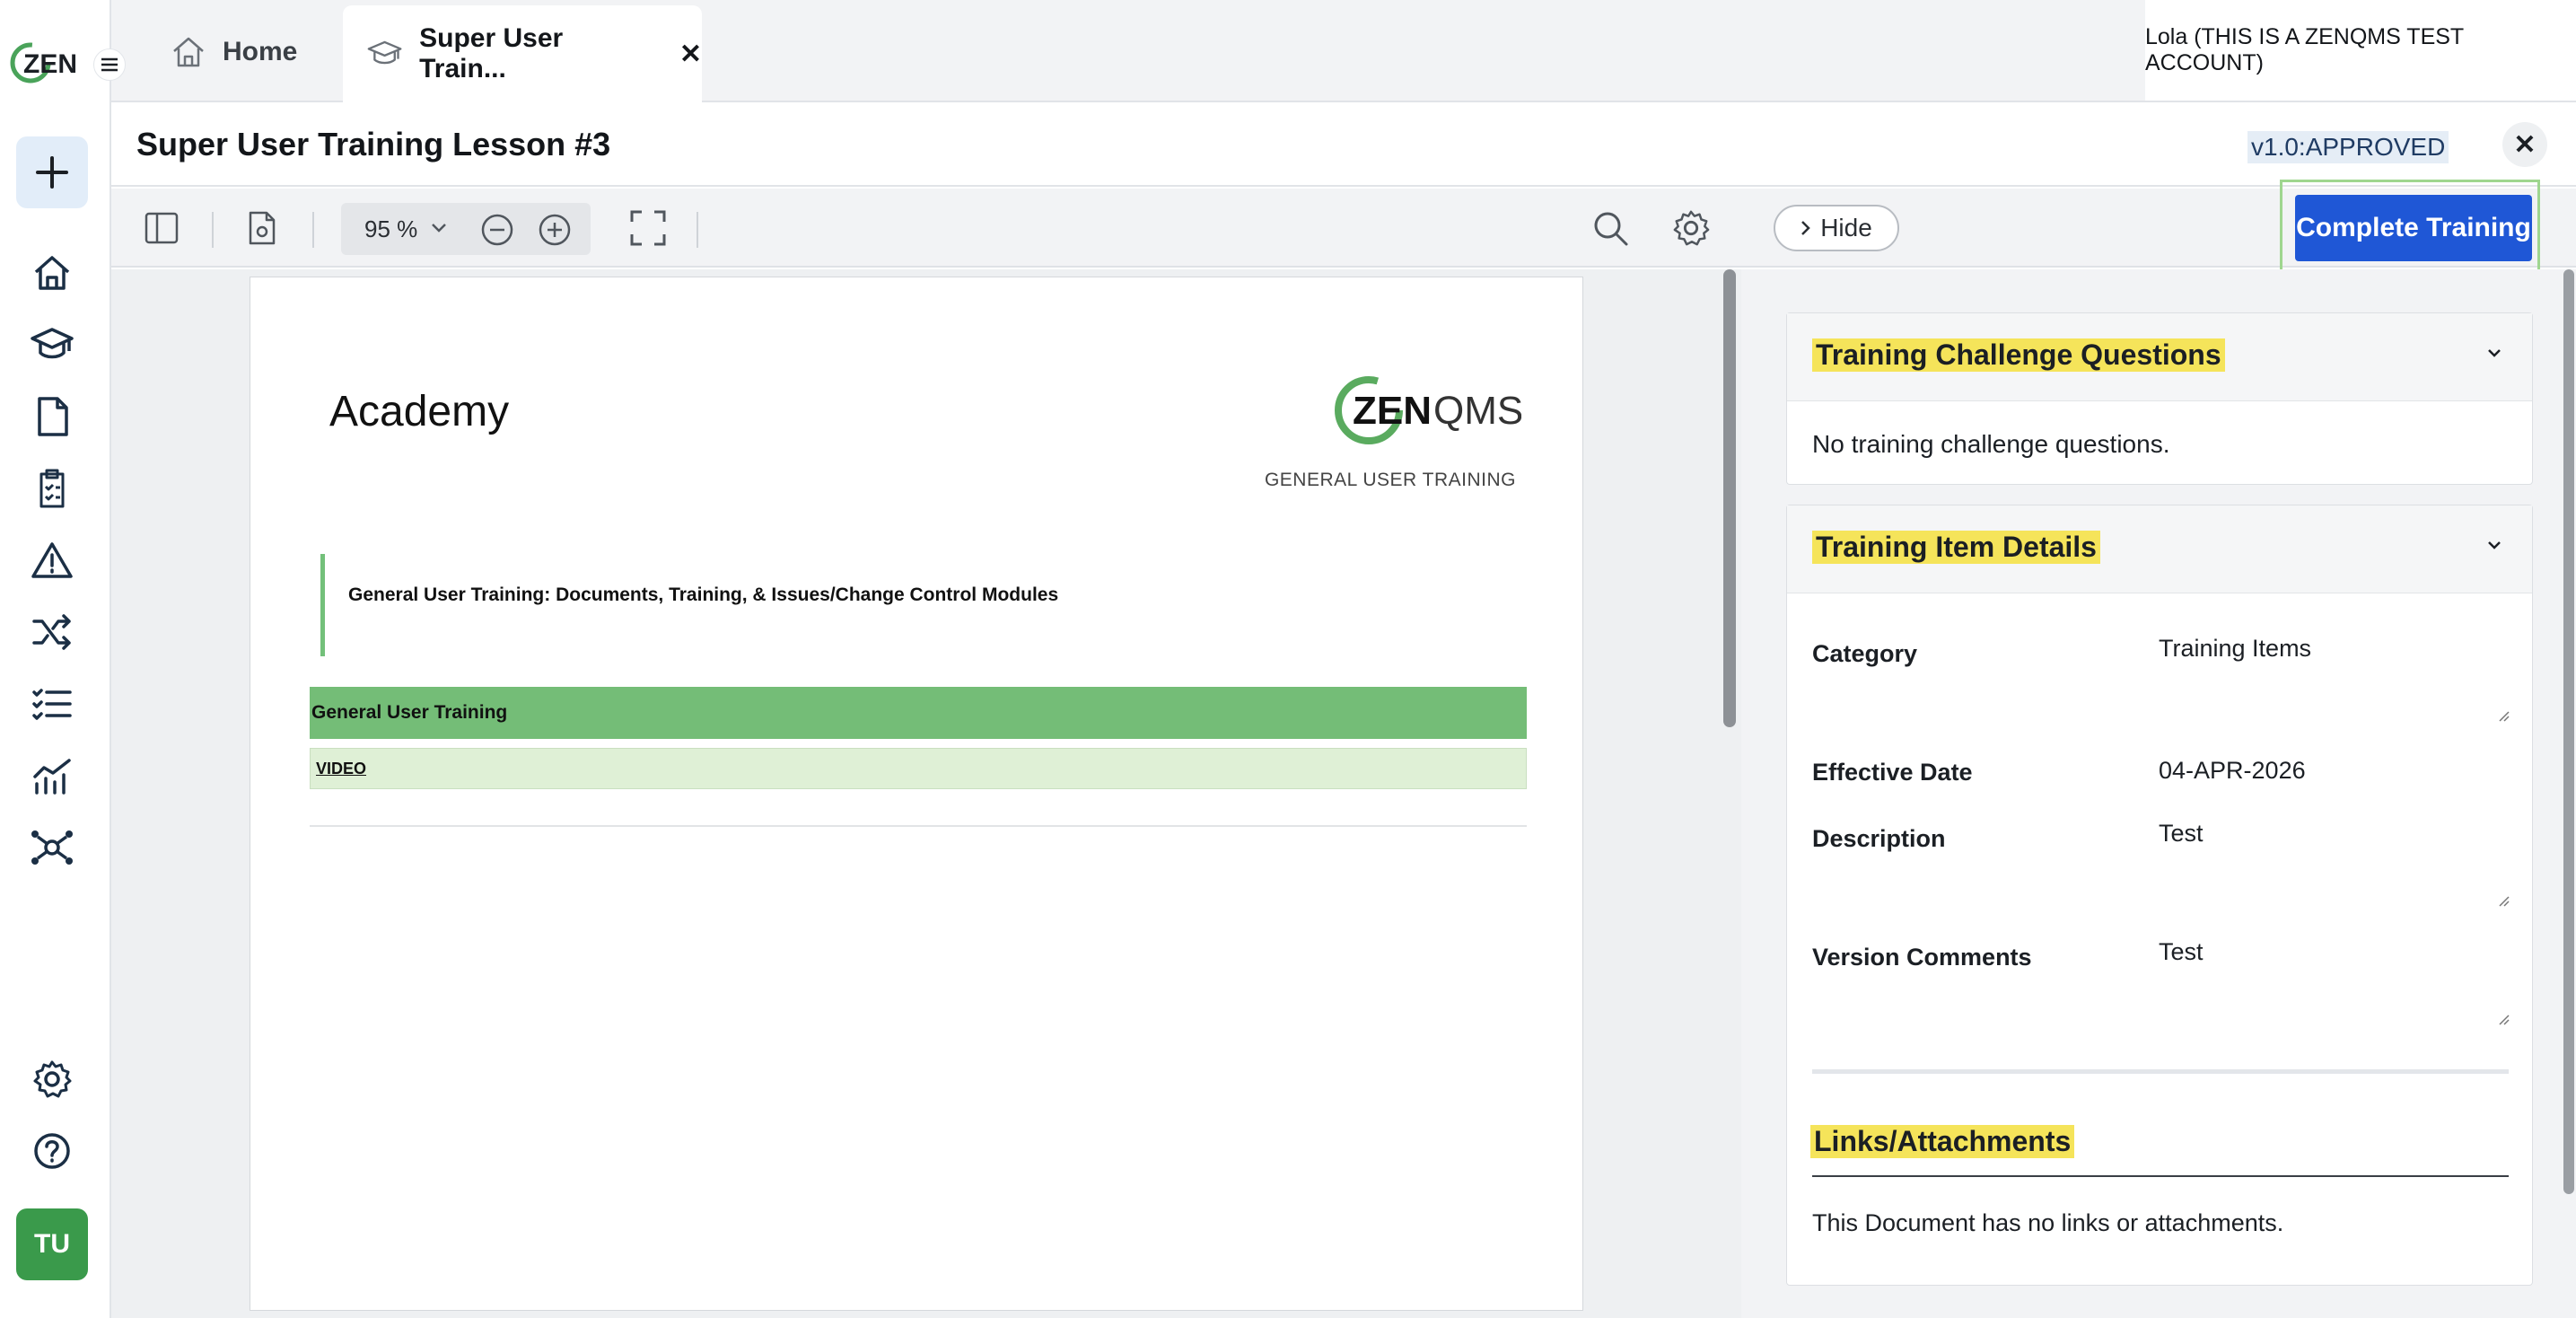 The height and width of the screenshot is (1318, 2576). What do you see at coordinates (918, 826) in the screenshot?
I see `pdf-divider` at bounding box center [918, 826].